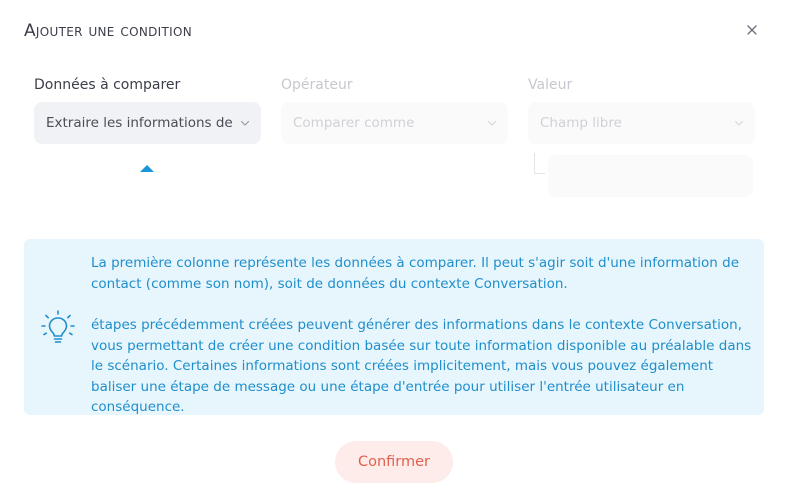 This screenshot has height=499, width=790. I want to click on lightbulb-icon, so click(58, 326).